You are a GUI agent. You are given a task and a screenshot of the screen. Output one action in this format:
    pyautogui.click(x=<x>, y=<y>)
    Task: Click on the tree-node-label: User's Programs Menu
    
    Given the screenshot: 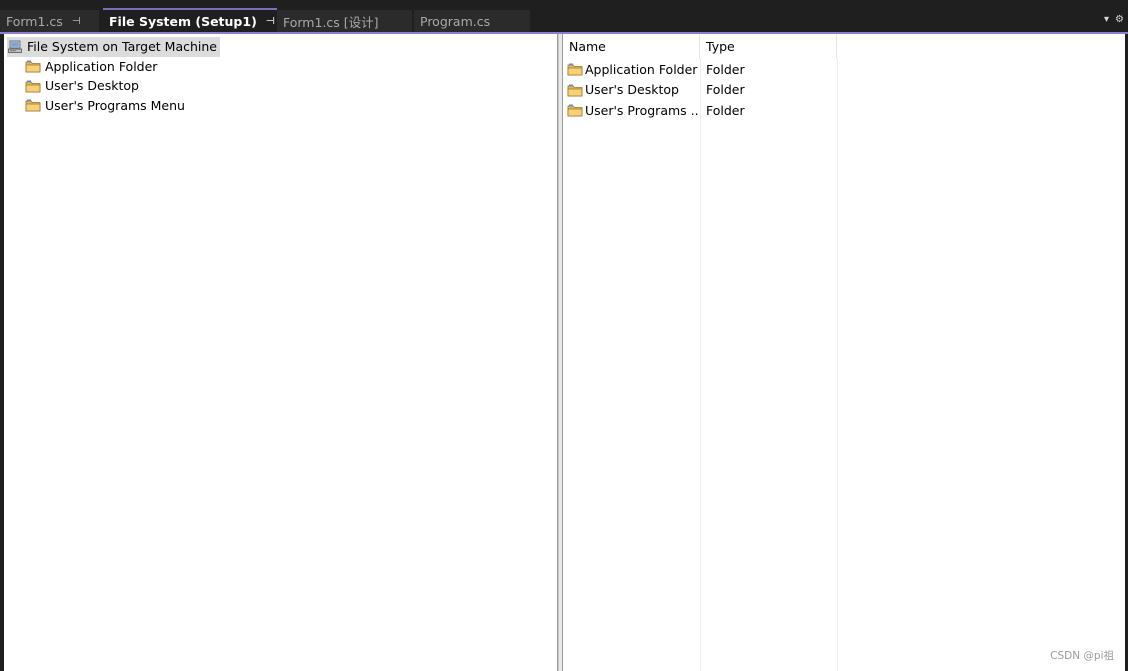 What is the action you would take?
    pyautogui.click(x=115, y=105)
    